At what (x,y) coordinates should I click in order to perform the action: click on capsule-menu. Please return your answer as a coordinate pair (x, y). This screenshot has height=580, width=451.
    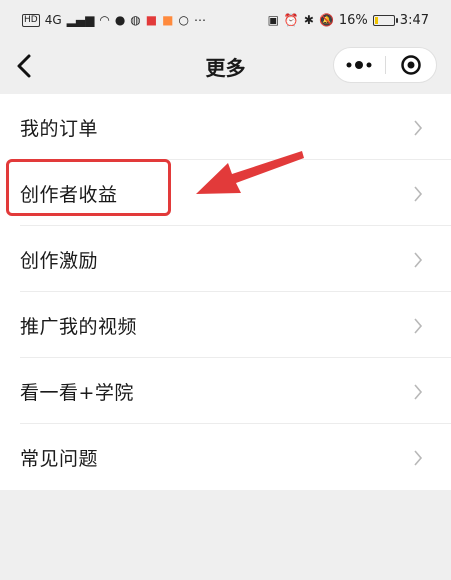
    Looking at the image, I should click on (385, 65).